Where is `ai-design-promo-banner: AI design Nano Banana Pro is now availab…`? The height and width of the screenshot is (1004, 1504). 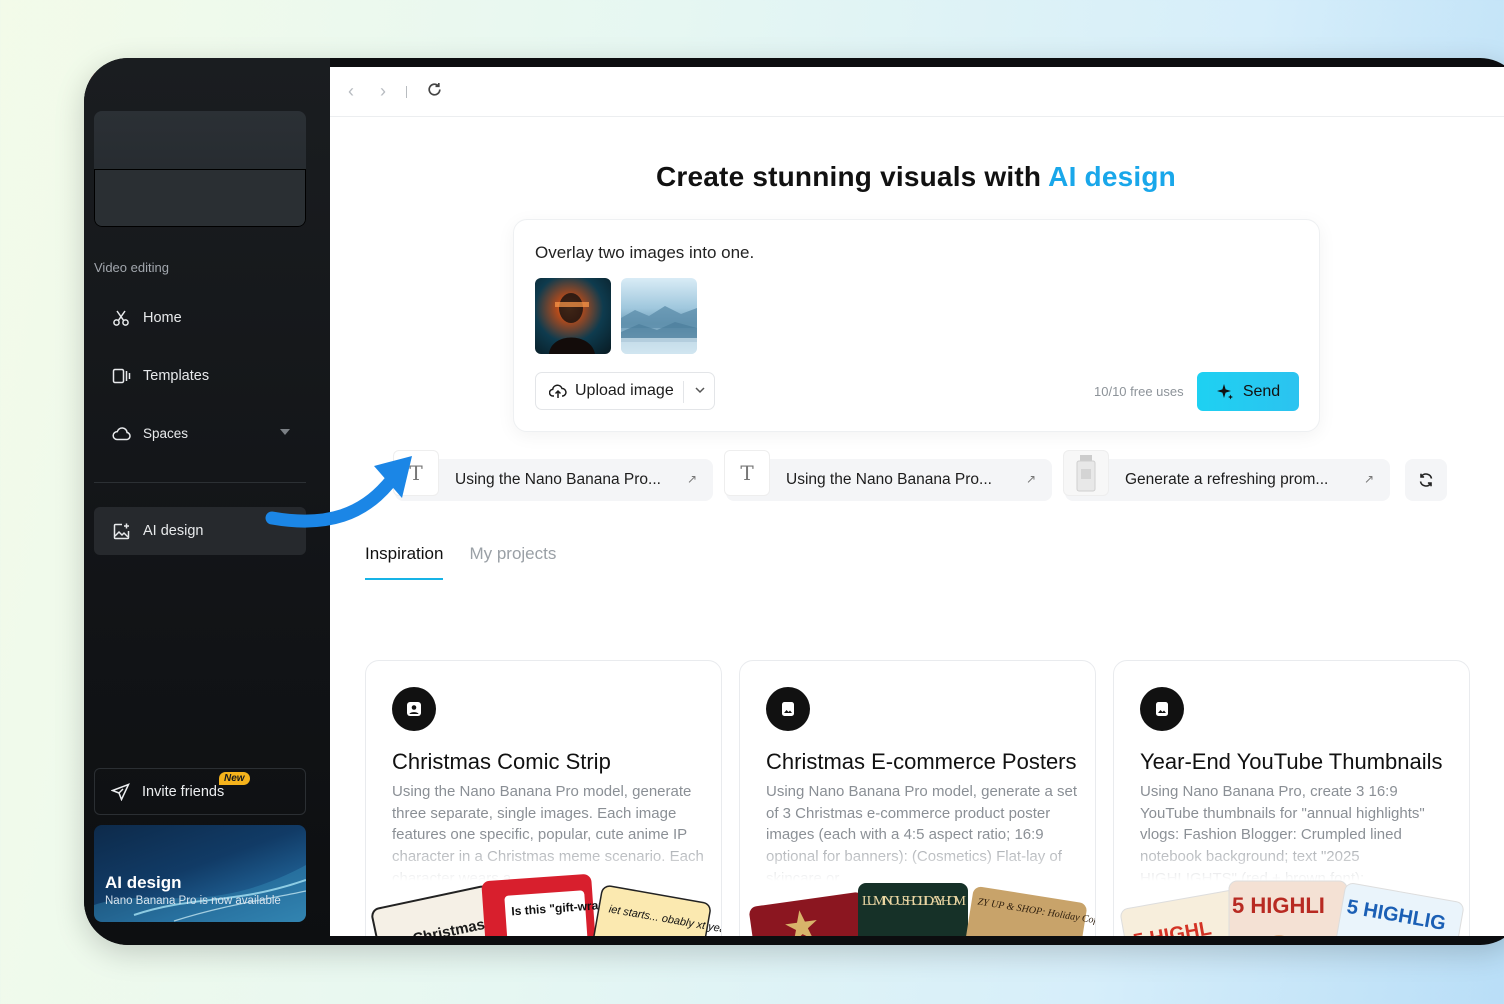
ai-design-promo-banner: AI design Nano Banana Pro is now availab… is located at coordinates (200, 873).